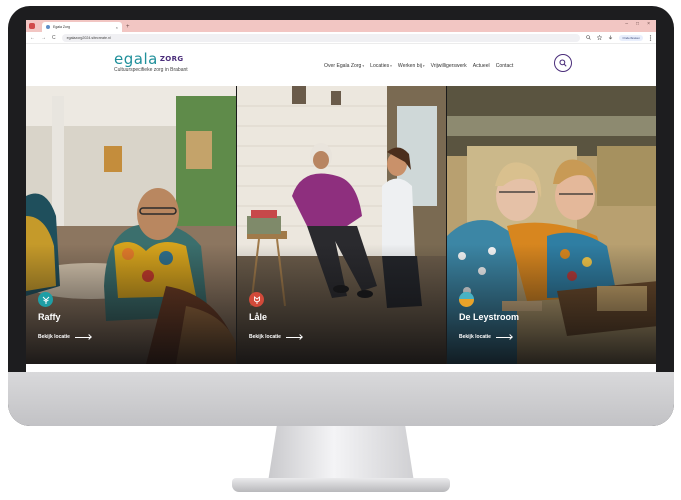  Describe the element at coordinates (600, 37) in the screenshot. I see `bookmark-star-icon` at that location.